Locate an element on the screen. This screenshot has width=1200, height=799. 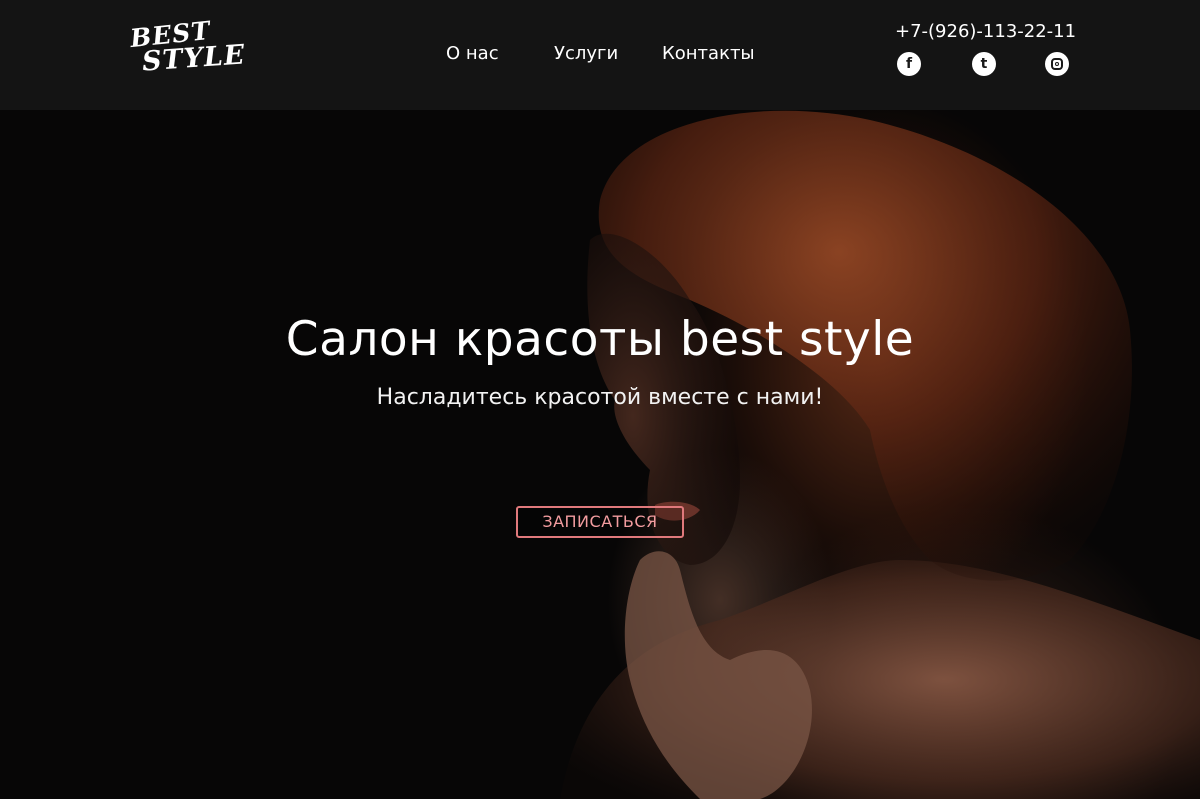
main-nav: О нас Услуги Контакты is located at coordinates (600, 55).